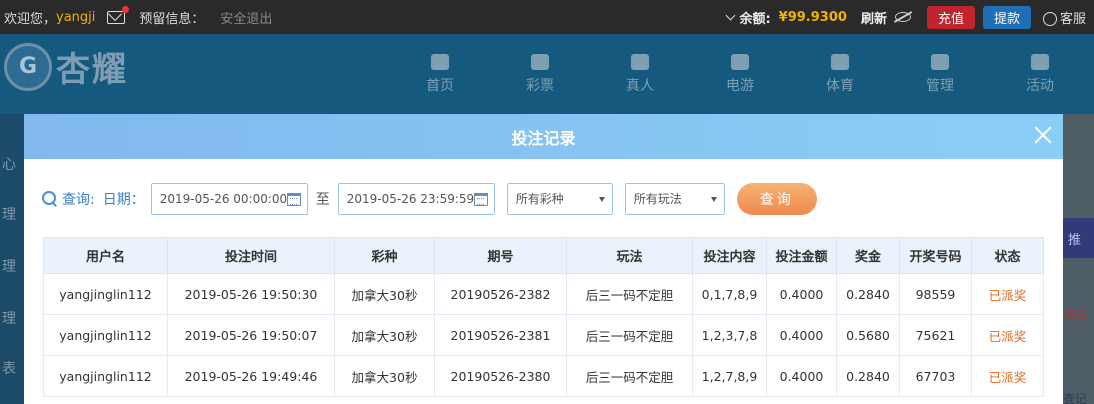  What do you see at coordinates (874, 17) in the screenshot?
I see `refresh-button: 刷新` at bounding box center [874, 17].